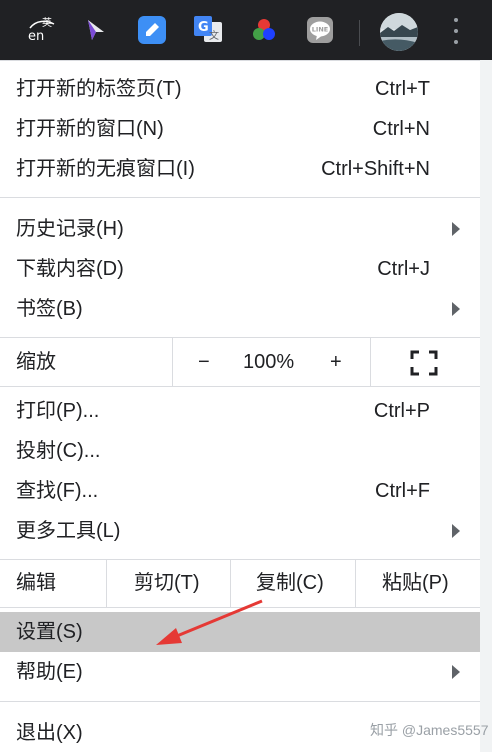 The width and height of the screenshot is (492, 753). I want to click on cursor-icon, so click(96, 30).